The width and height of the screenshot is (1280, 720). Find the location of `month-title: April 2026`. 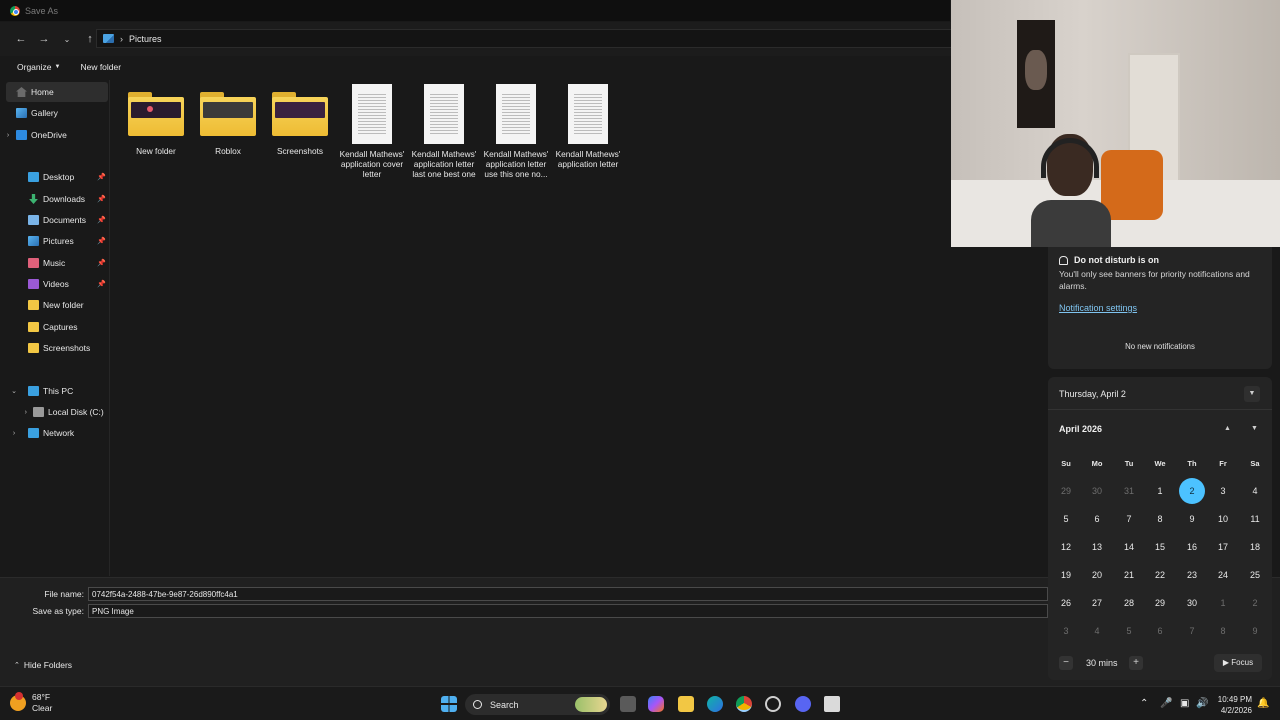

month-title: April 2026 is located at coordinates (1080, 429).